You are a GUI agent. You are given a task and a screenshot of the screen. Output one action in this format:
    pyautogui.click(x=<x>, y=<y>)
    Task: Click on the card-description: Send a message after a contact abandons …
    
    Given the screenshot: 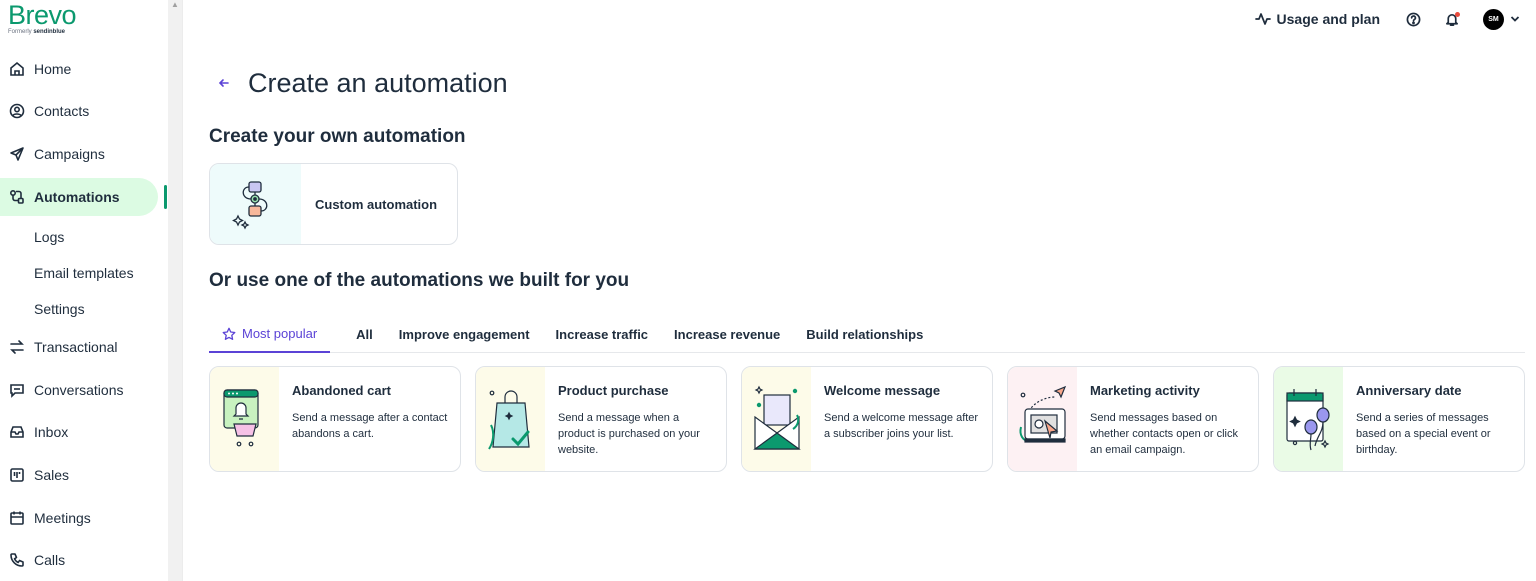 What is the action you would take?
    pyautogui.click(x=370, y=426)
    